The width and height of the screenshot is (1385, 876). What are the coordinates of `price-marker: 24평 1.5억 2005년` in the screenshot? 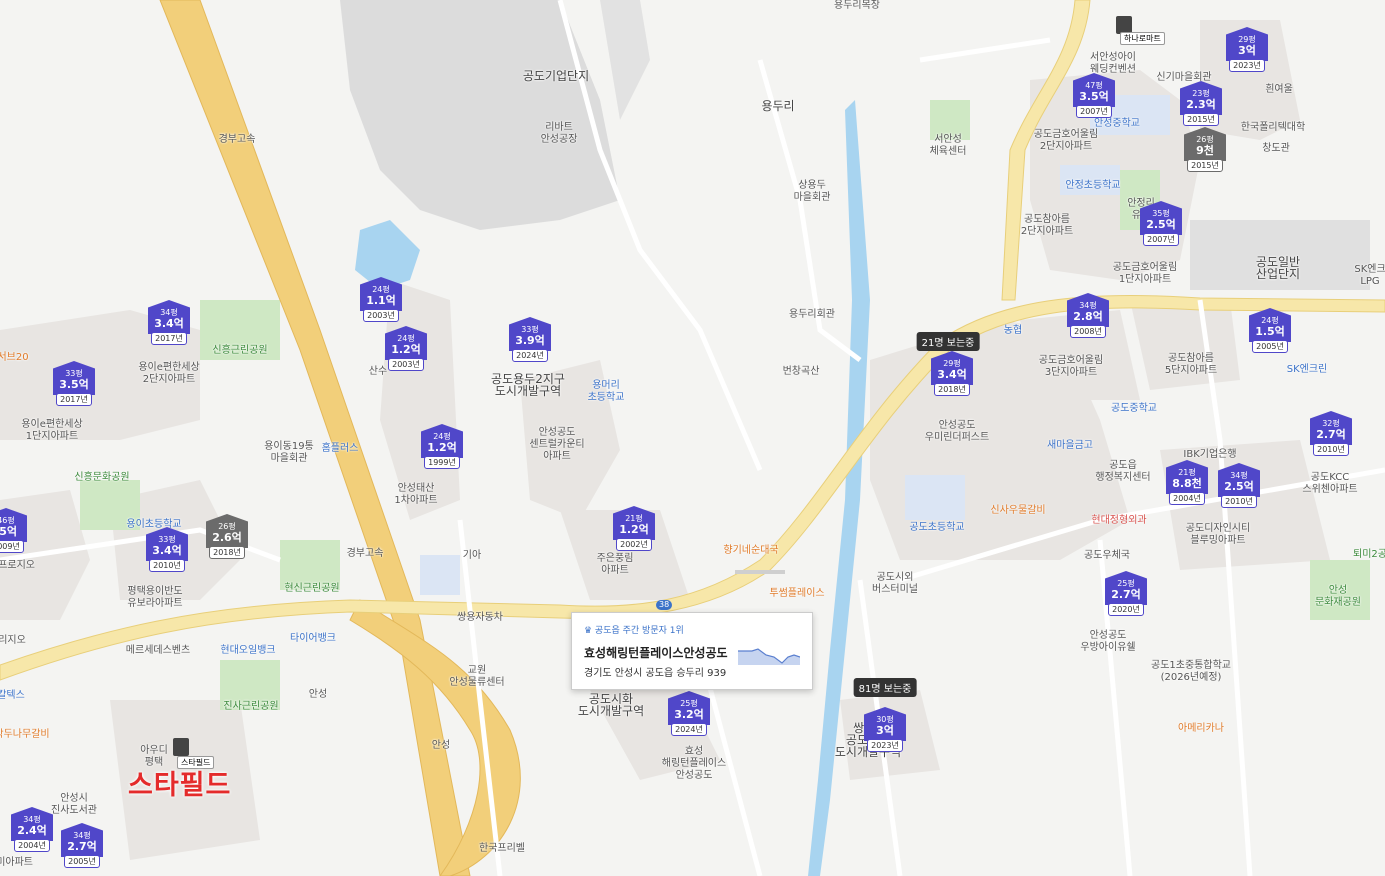 It's located at (1270, 330).